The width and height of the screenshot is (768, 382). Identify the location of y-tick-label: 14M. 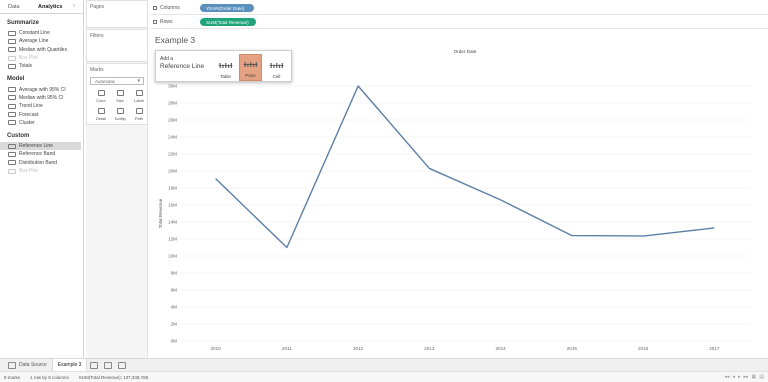
(172, 222).